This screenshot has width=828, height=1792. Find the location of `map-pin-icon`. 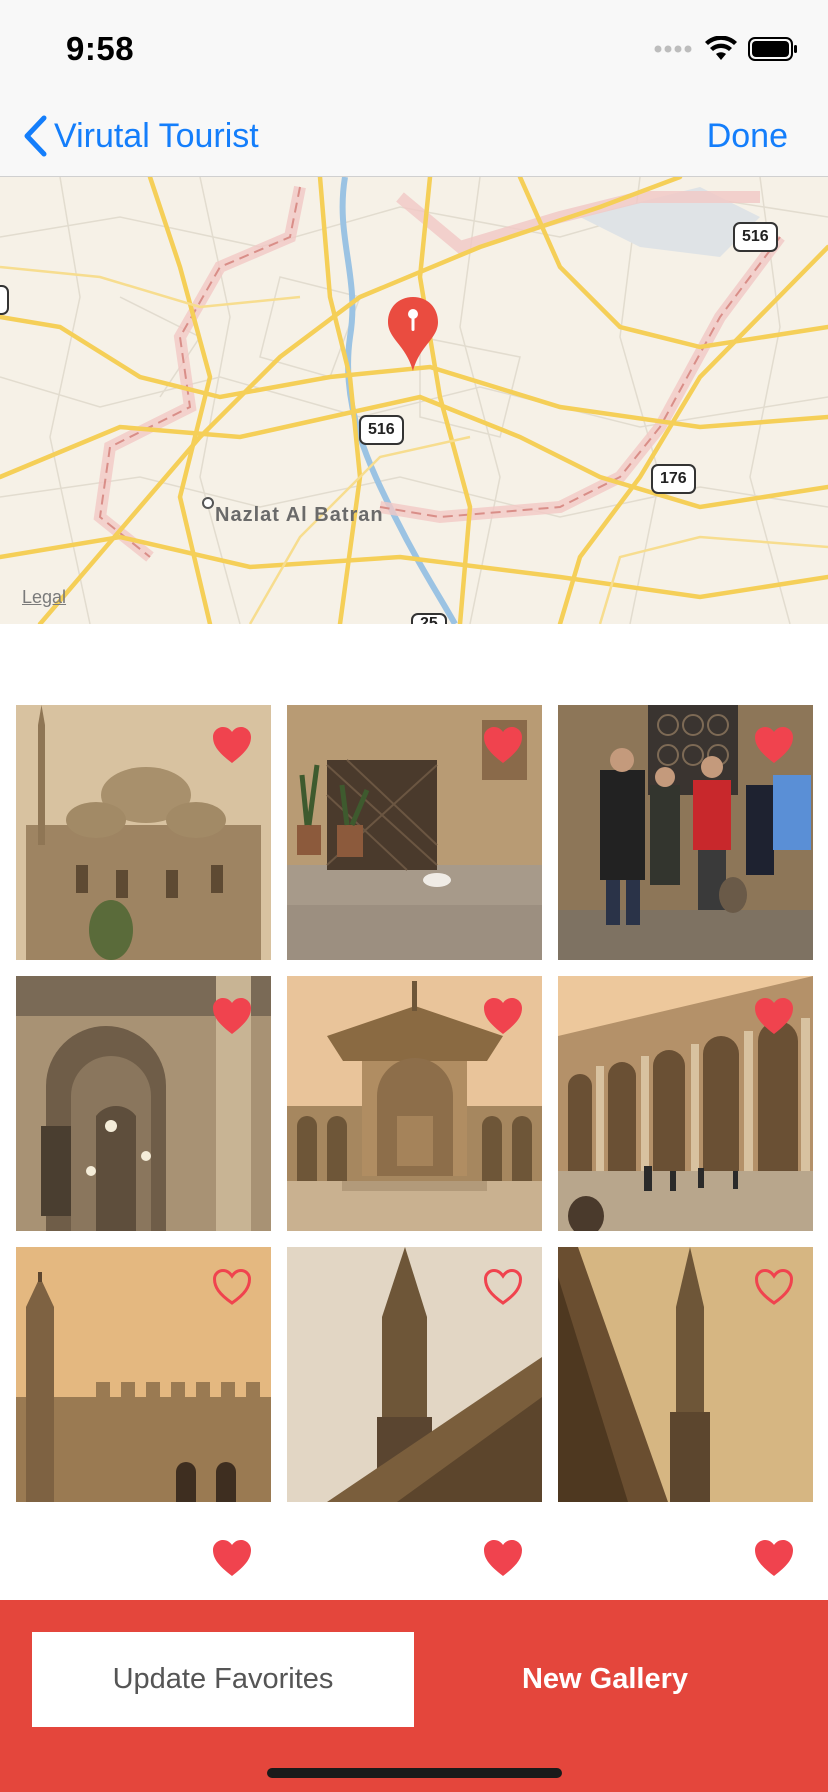

map-pin-icon is located at coordinates (413, 334).